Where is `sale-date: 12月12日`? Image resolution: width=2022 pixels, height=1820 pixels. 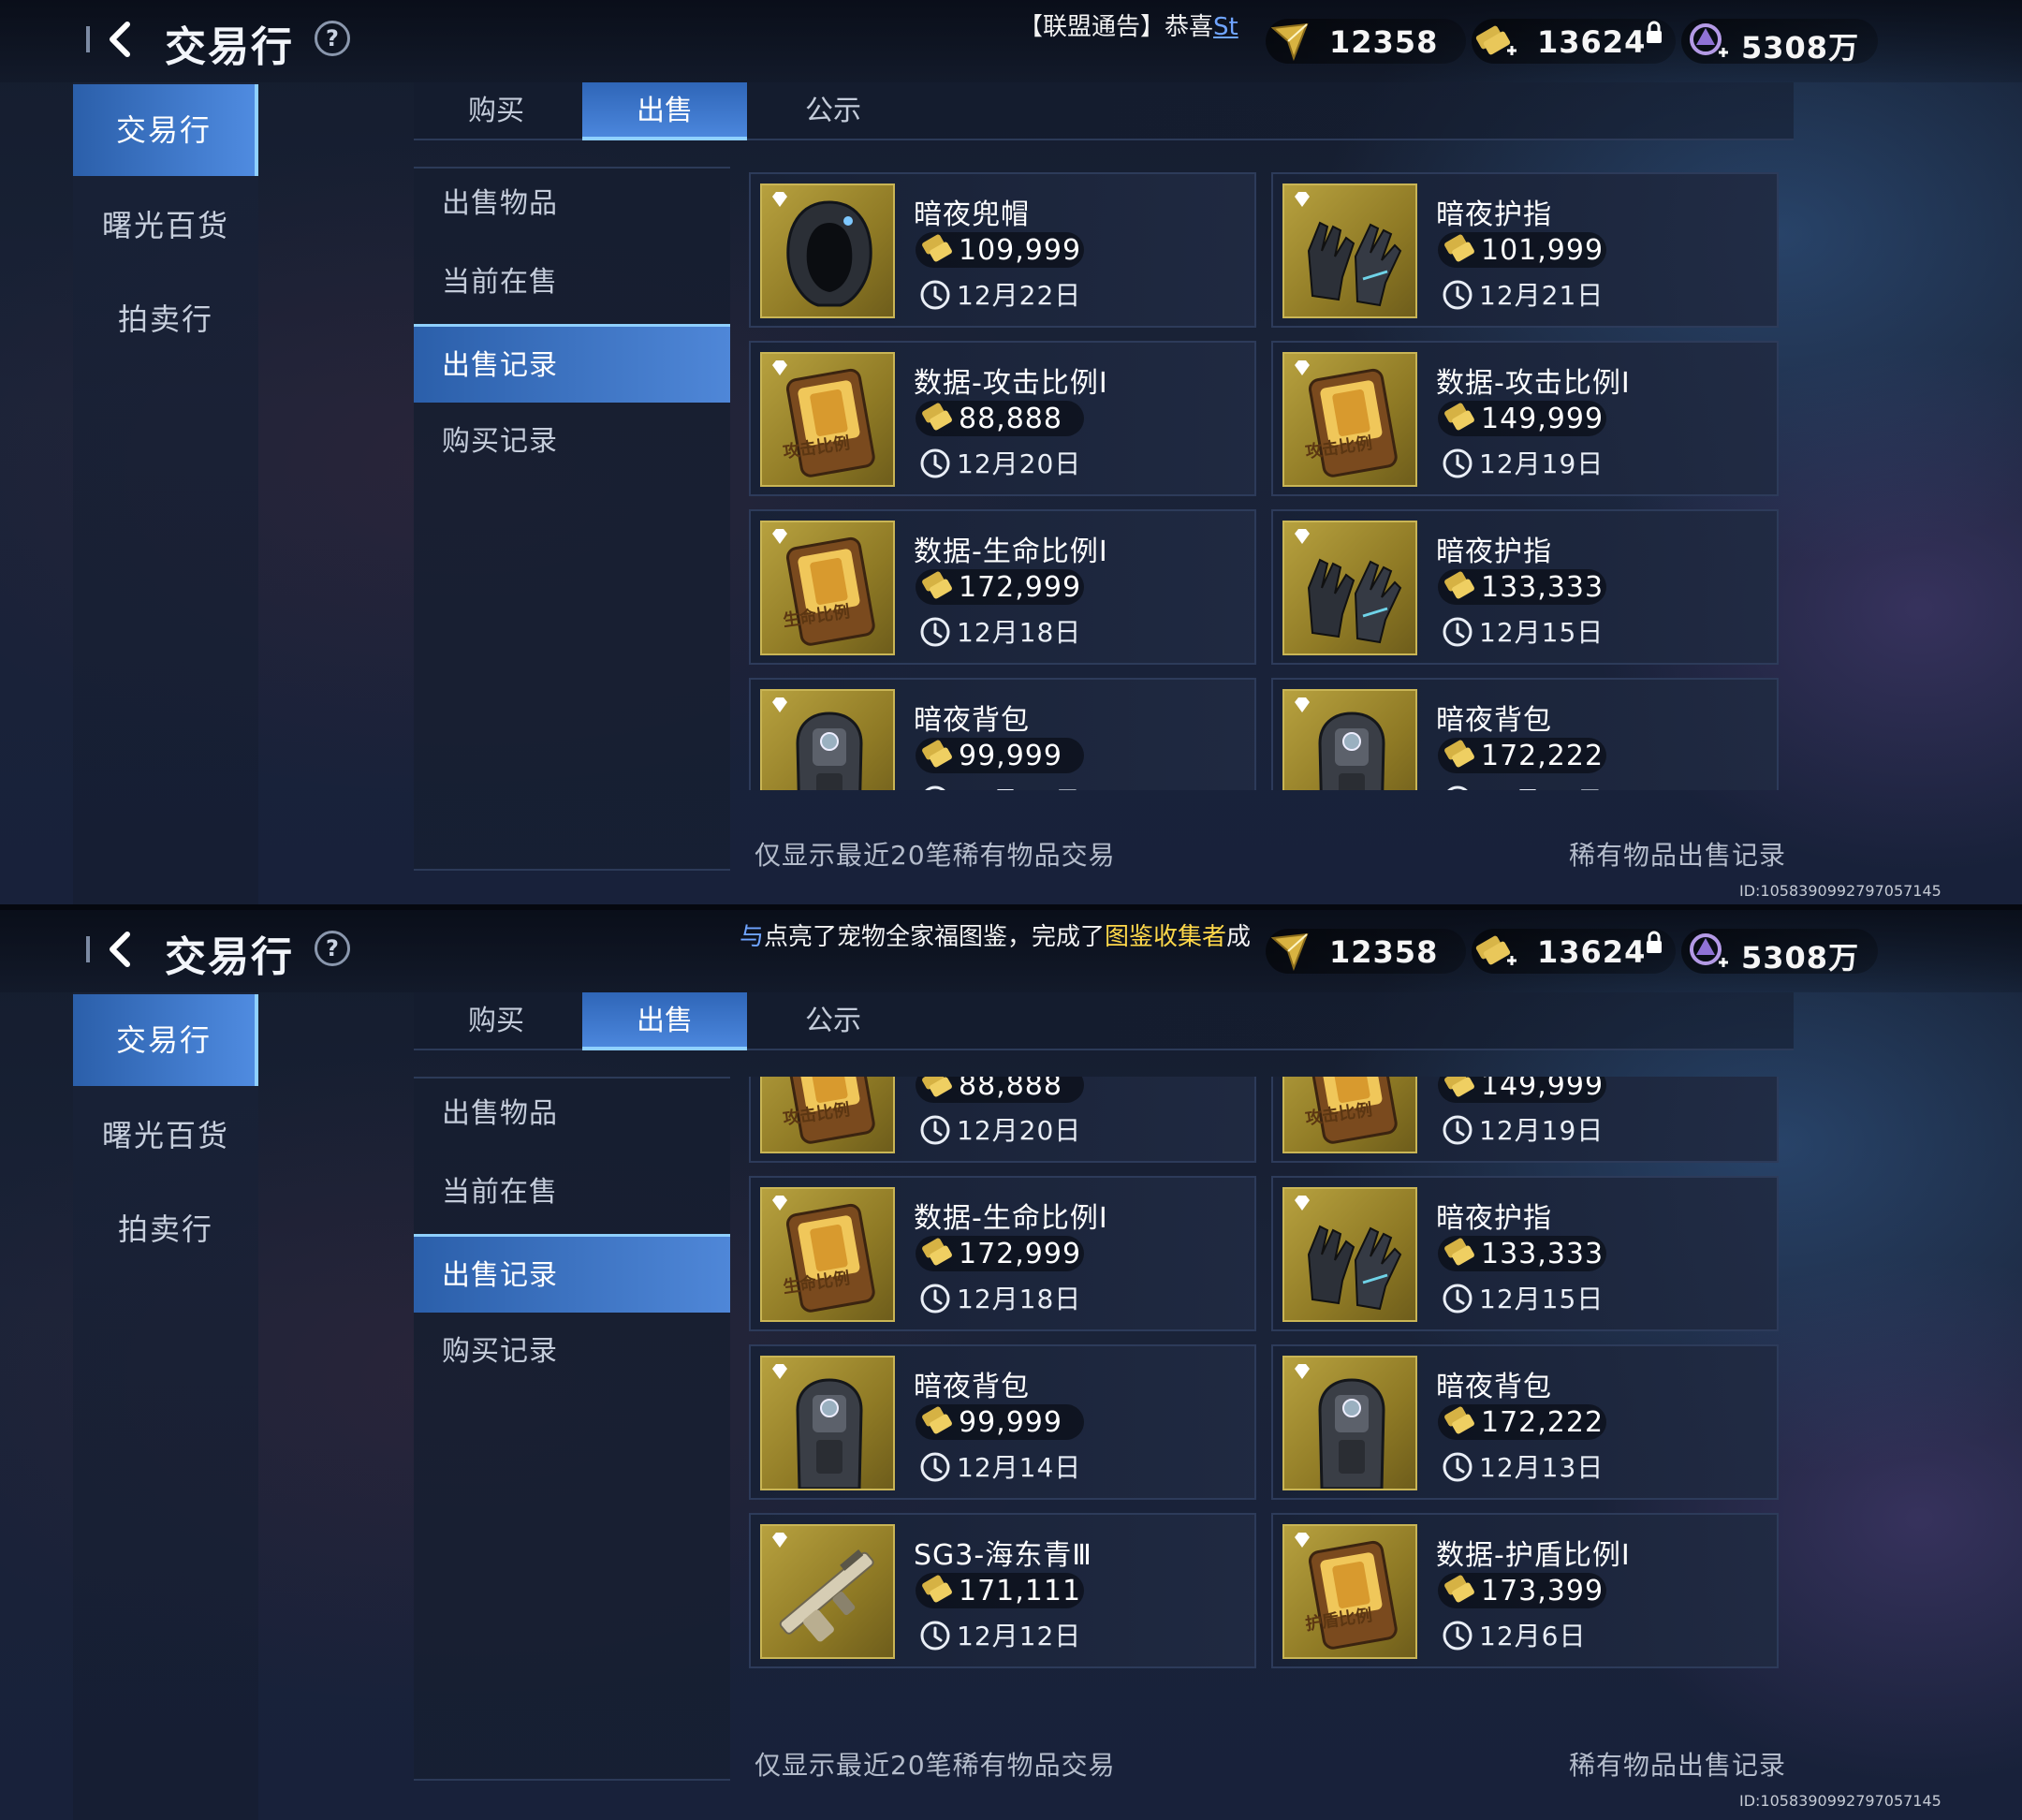
sale-date: 12月12日 is located at coordinates (1019, 1636).